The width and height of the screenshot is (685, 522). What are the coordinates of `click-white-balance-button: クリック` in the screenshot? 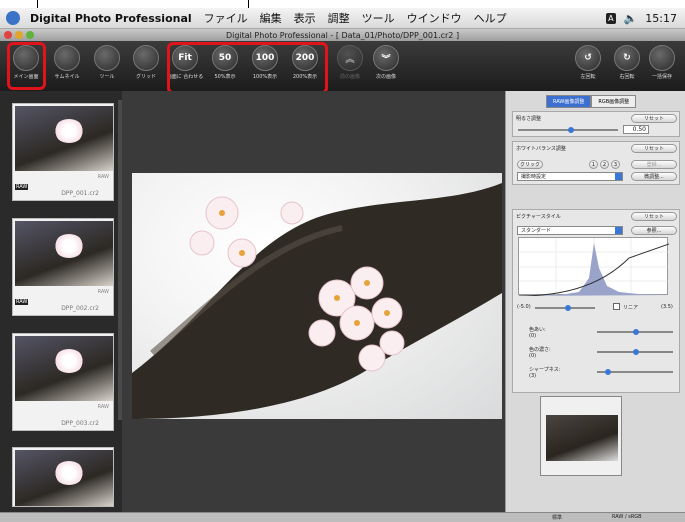 It's located at (530, 164).